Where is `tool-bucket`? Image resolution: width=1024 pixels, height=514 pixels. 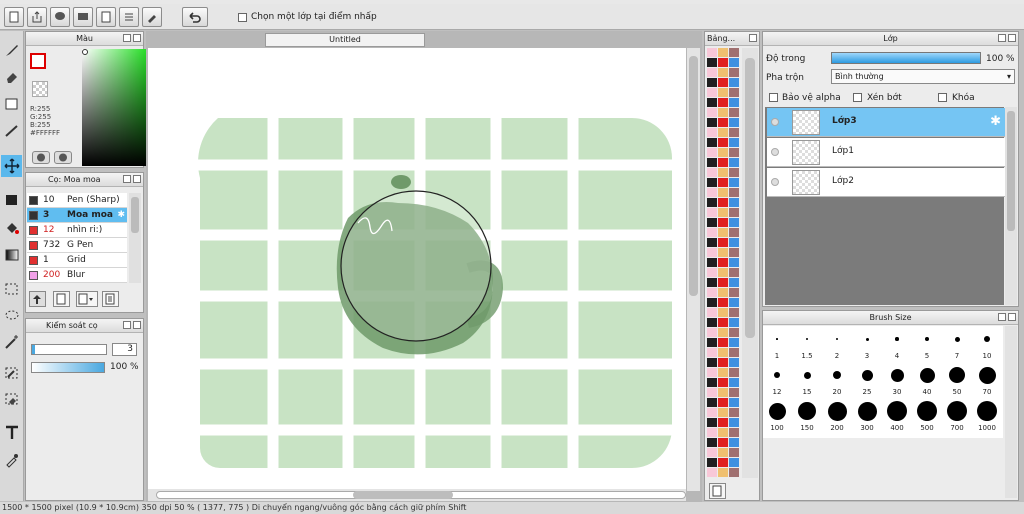
tool-bucket is located at coordinates (11, 228).